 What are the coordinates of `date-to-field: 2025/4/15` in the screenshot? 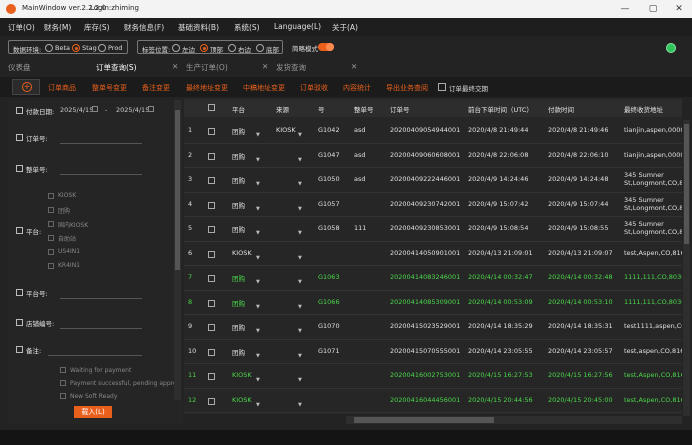 It's located at (132, 110).